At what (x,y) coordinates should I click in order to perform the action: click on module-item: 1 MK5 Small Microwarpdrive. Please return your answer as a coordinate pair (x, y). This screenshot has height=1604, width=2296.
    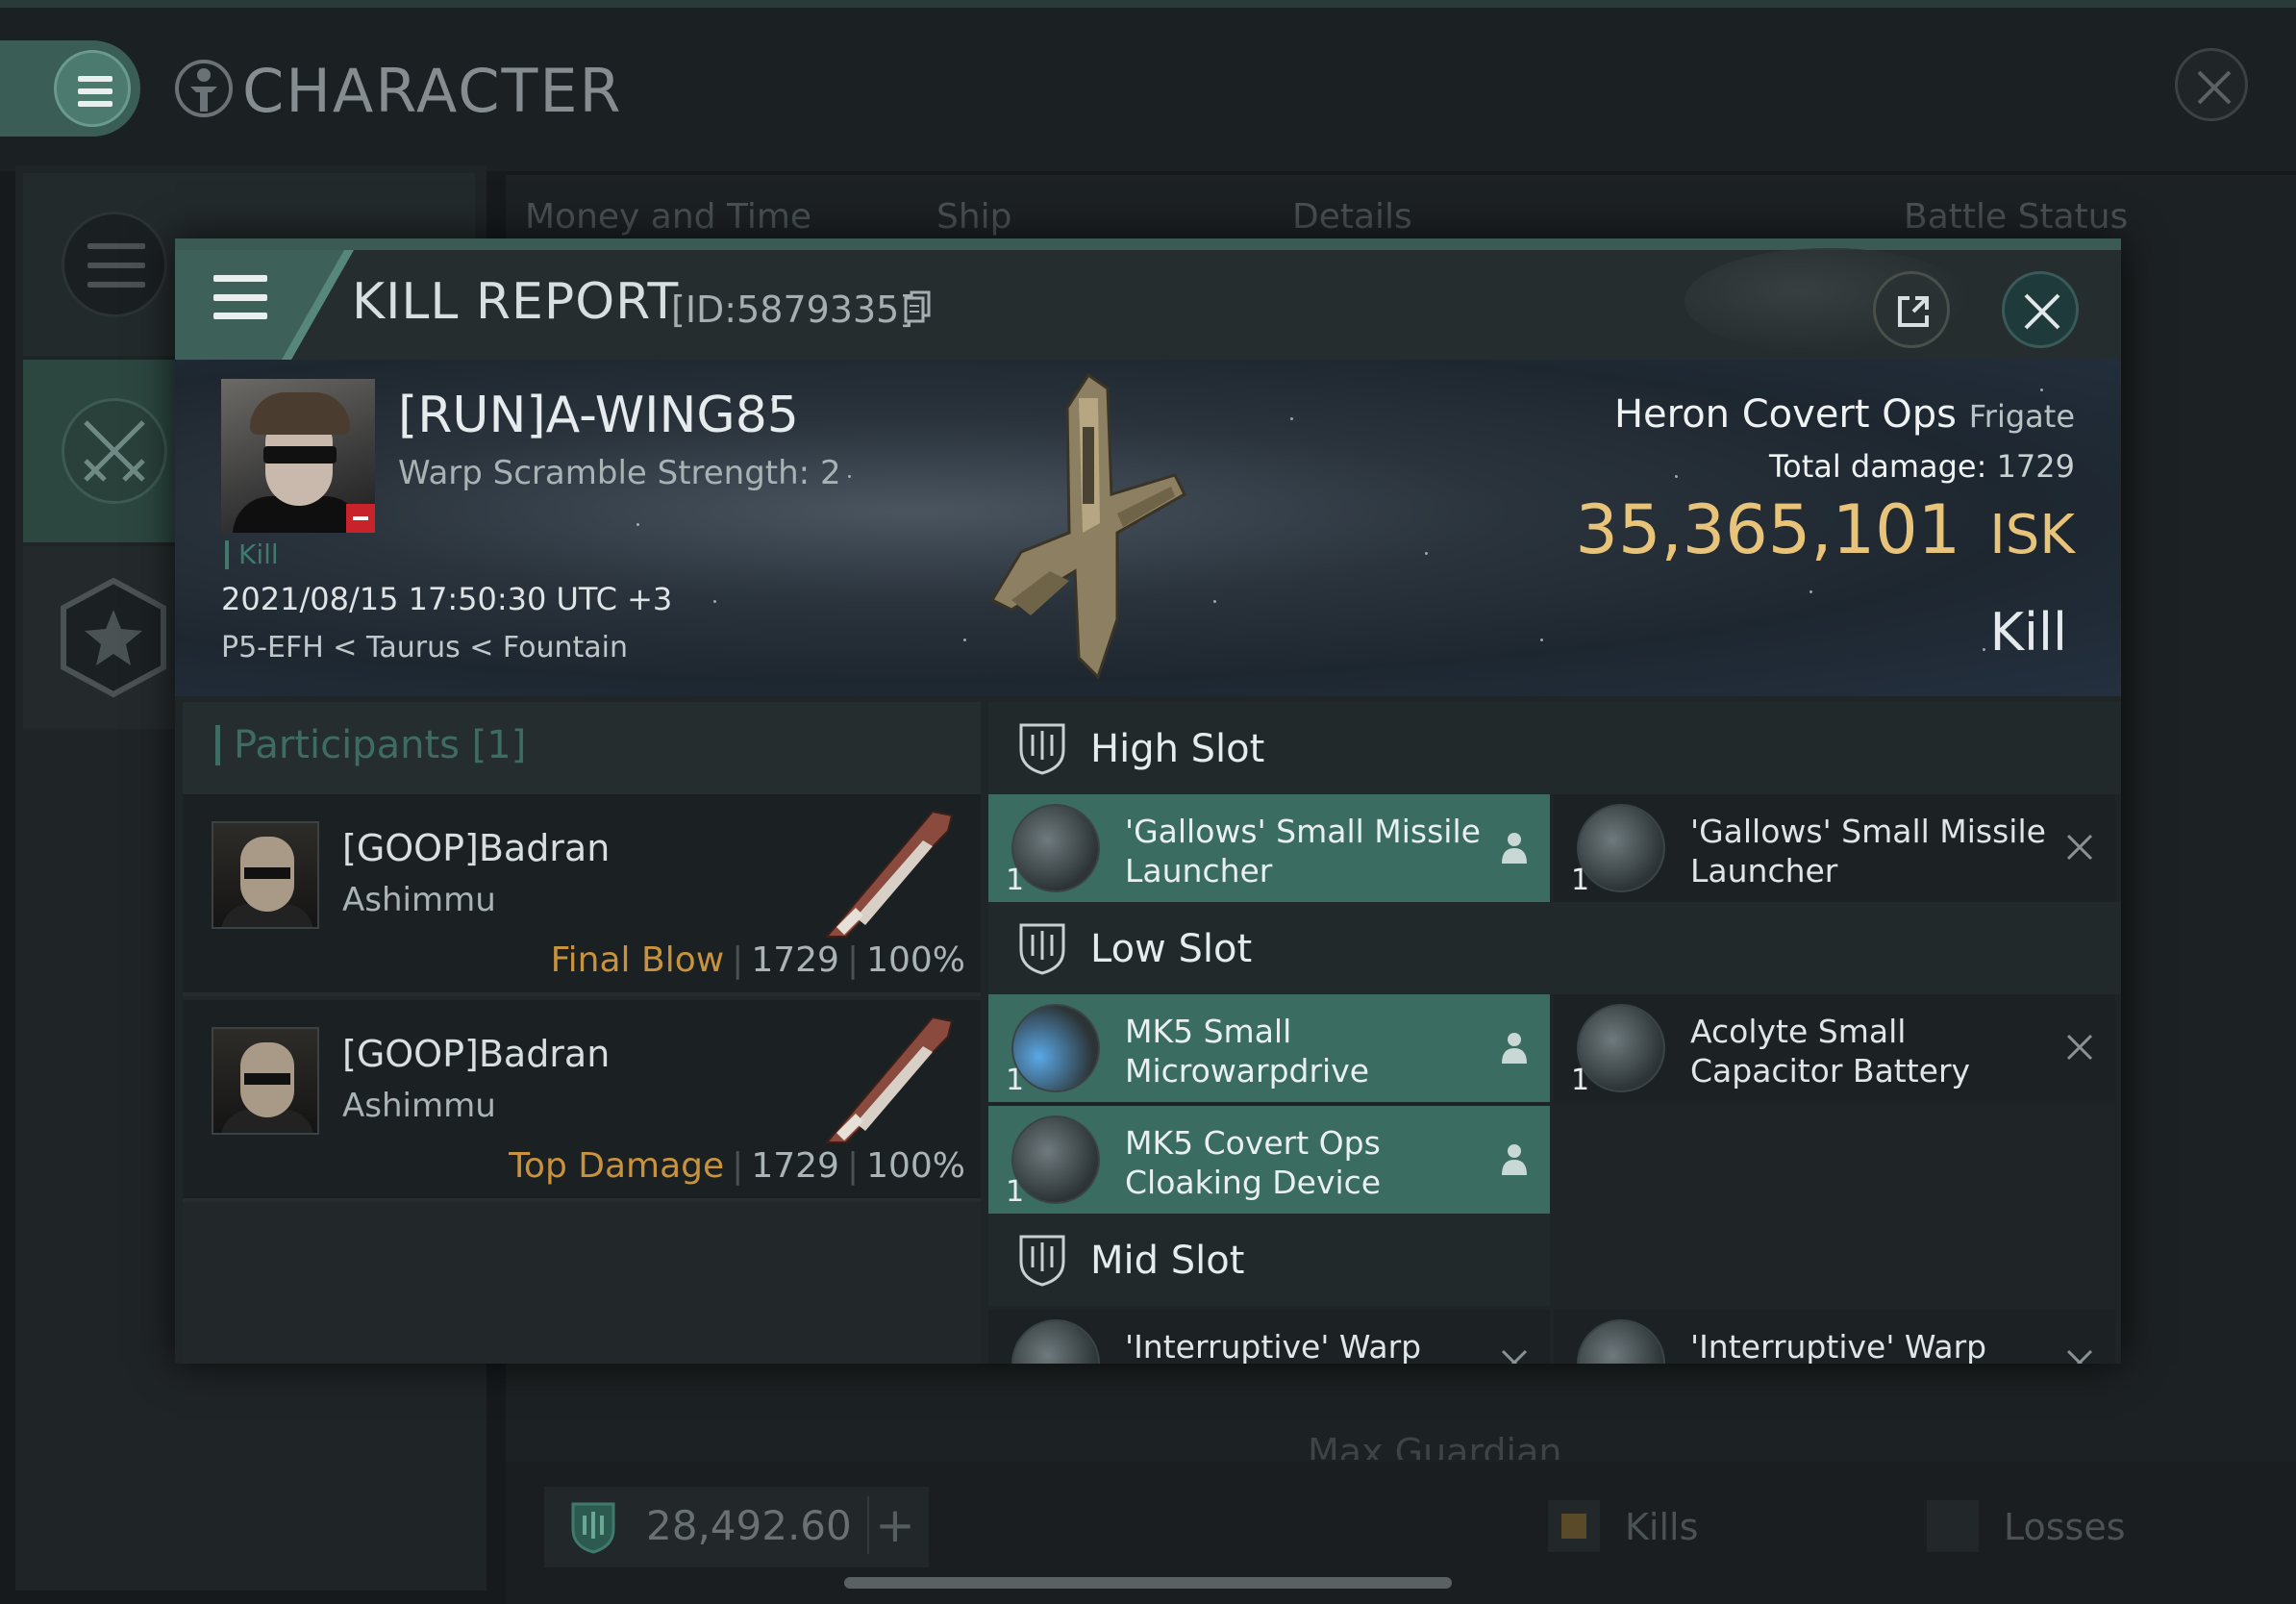
    Looking at the image, I should click on (1269, 1048).